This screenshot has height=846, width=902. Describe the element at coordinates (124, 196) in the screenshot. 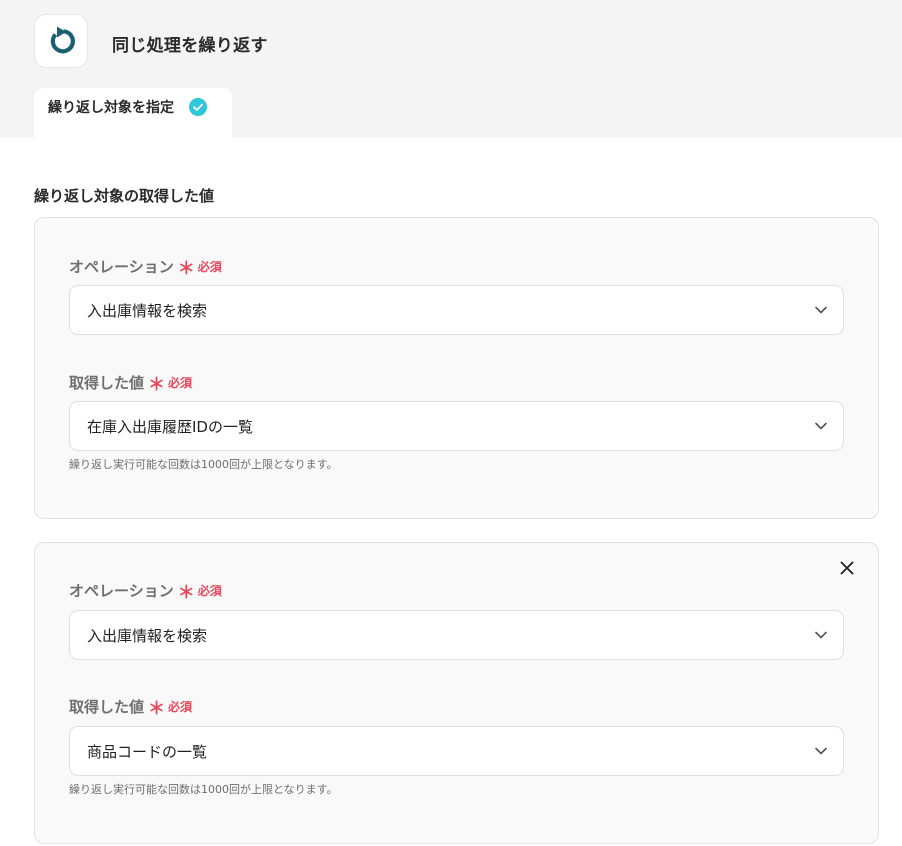

I see `section-title: 繰り返し対象の取得した値` at that location.